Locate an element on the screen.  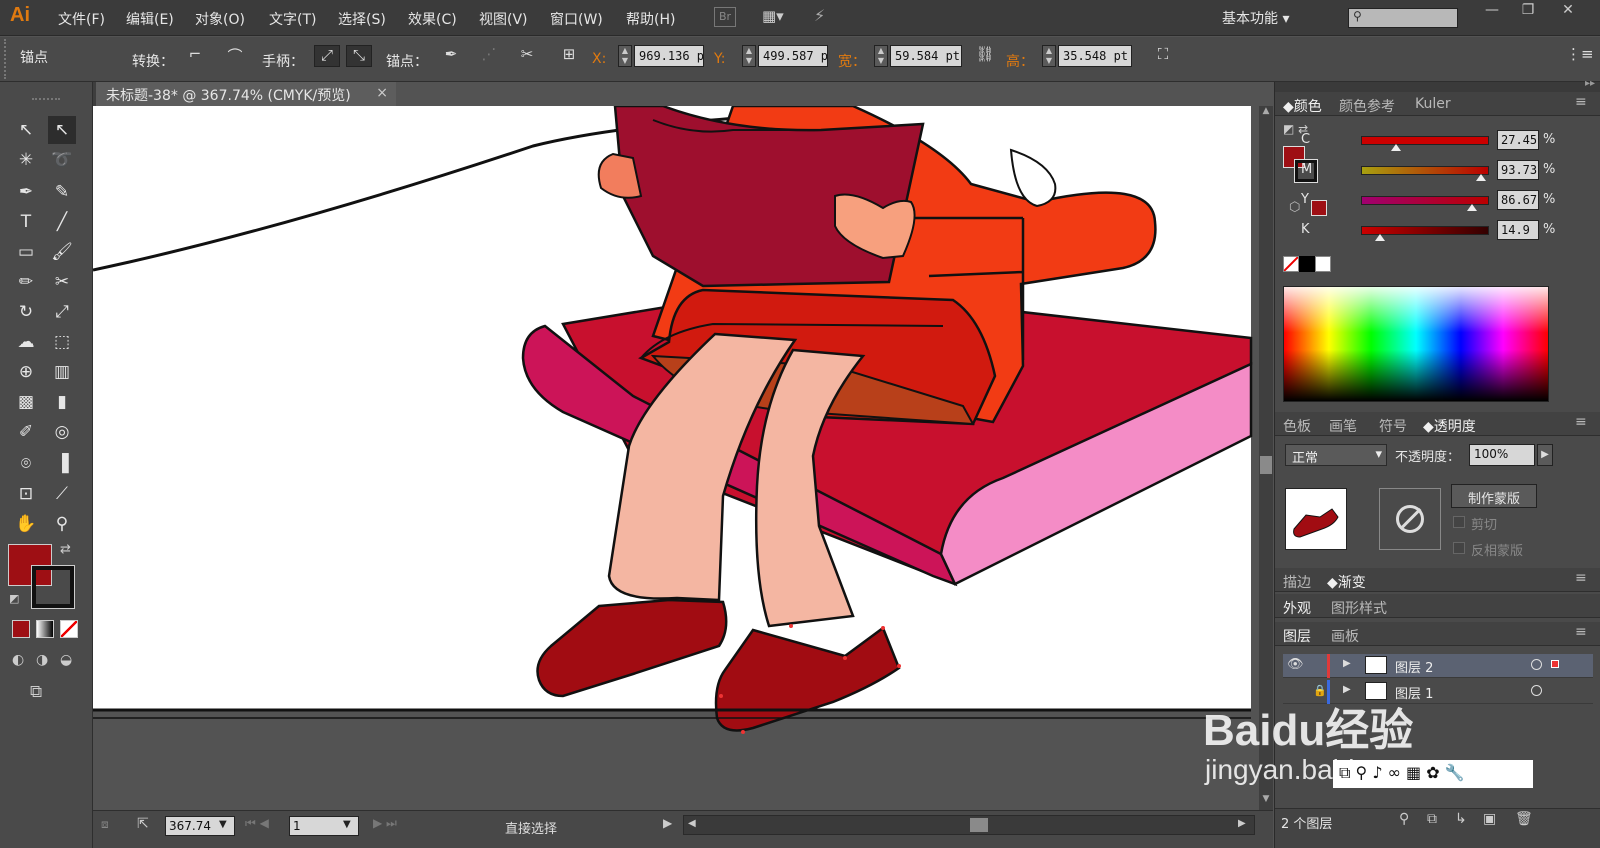
menu-help: 帮助(H) is located at coordinates (650, 19).